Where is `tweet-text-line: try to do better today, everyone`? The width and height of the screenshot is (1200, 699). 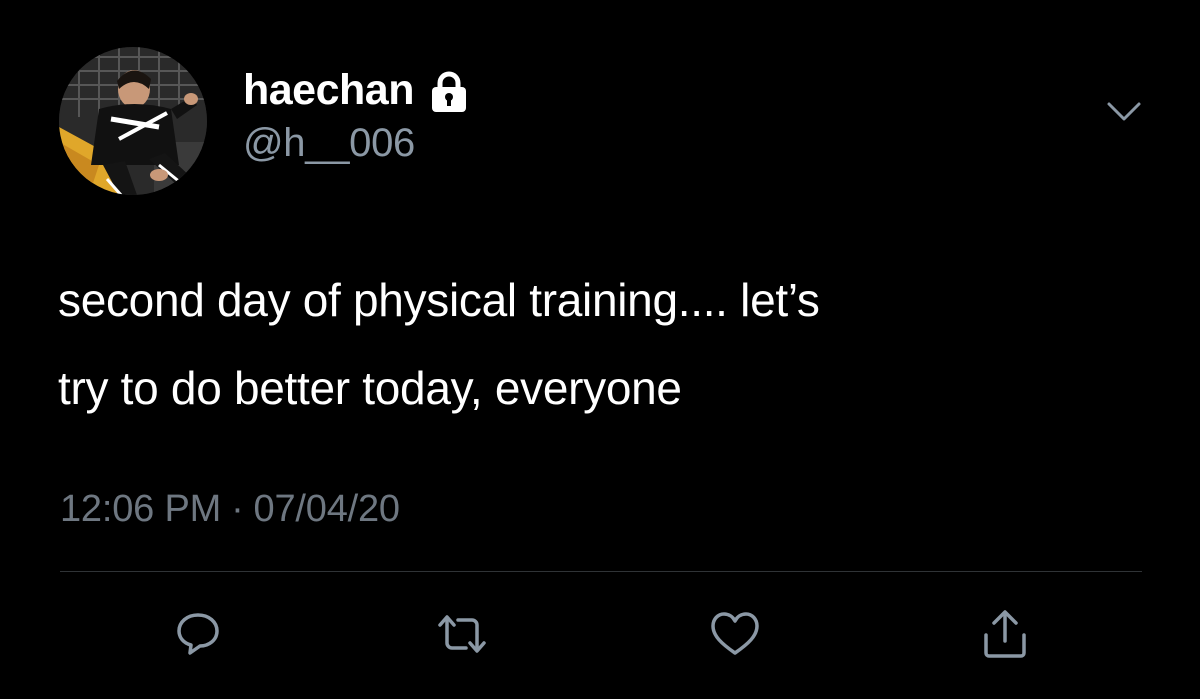 tweet-text-line: try to do better today, everyone is located at coordinates (370, 388).